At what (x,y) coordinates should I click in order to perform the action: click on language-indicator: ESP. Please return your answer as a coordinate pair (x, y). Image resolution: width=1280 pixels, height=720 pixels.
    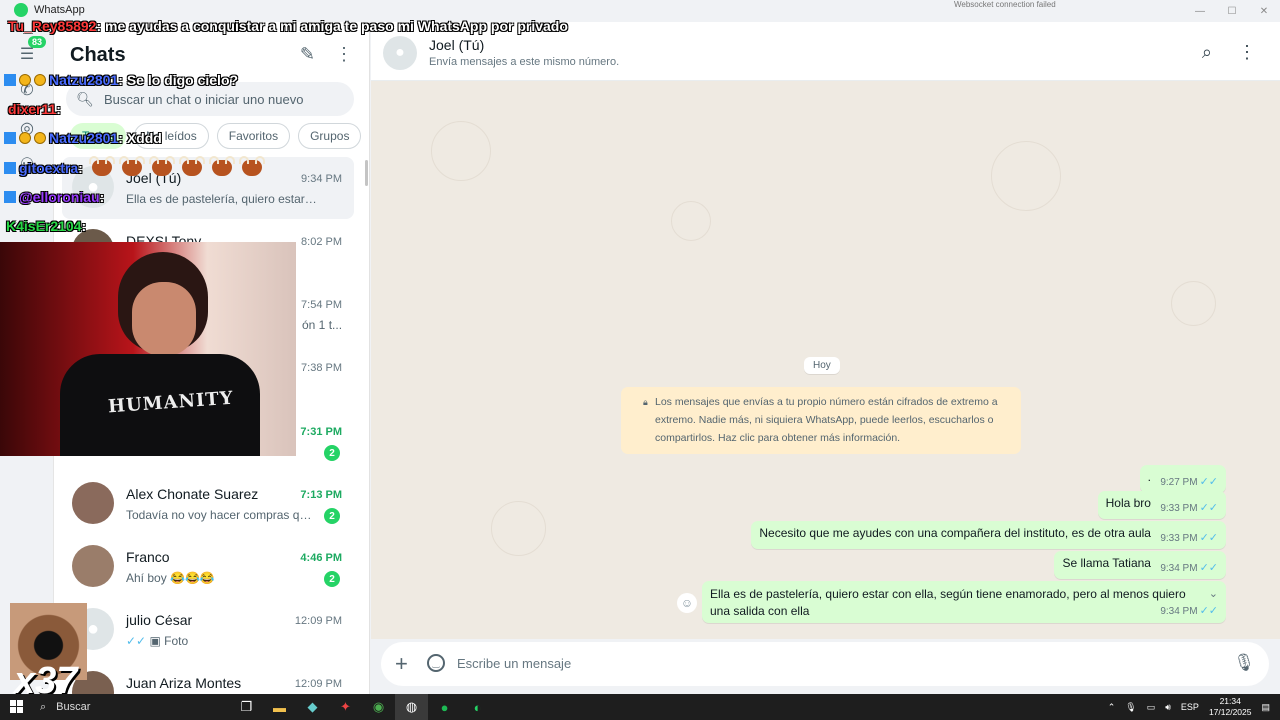
    Looking at the image, I should click on (1190, 707).